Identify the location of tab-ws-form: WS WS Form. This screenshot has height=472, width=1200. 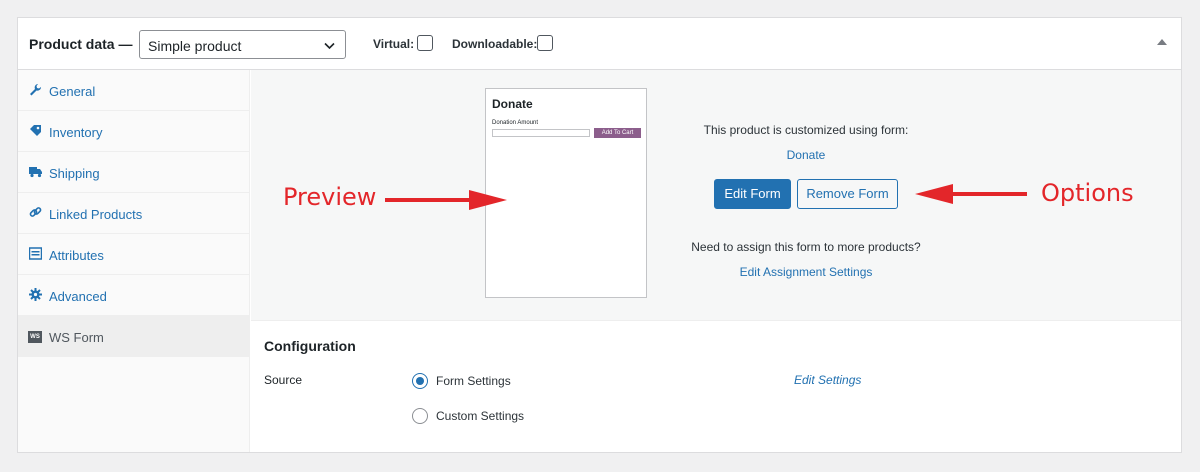
(133, 336).